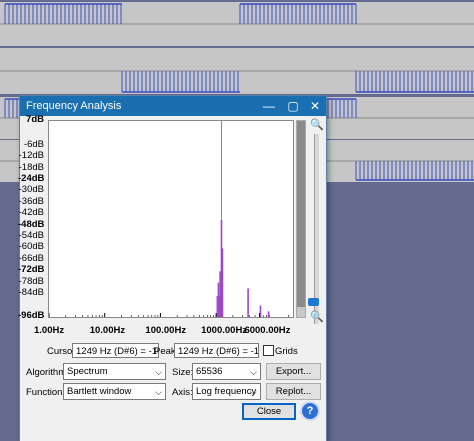 This screenshot has width=474, height=441. Describe the element at coordinates (293, 106) in the screenshot. I see `maximize-icon: ▢` at that location.